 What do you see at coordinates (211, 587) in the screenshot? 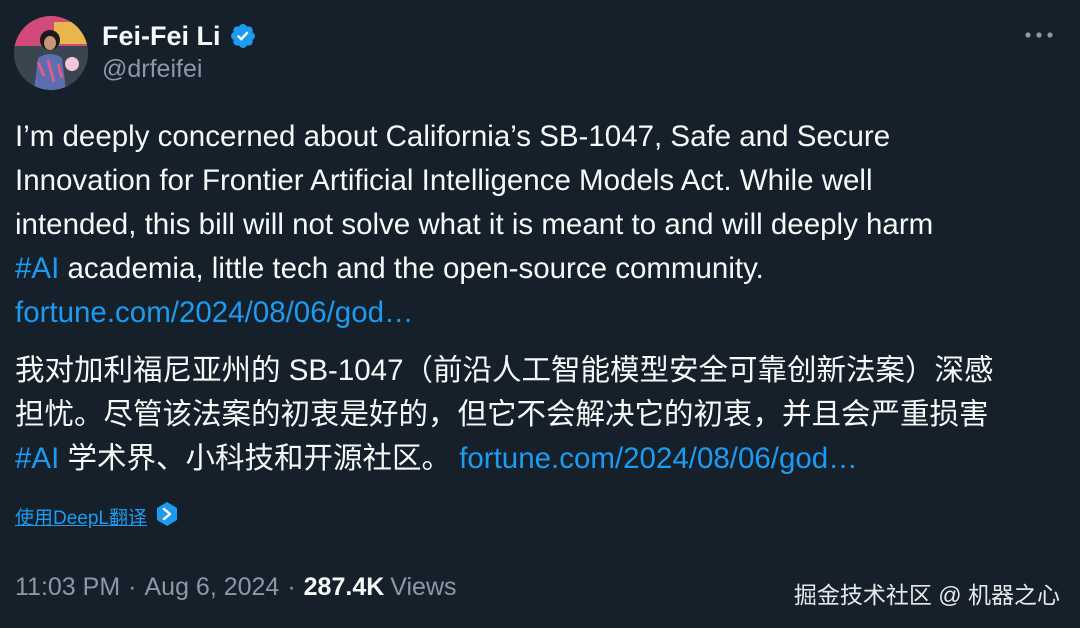
I see `tweet-date: Aug 6, 2024` at bounding box center [211, 587].